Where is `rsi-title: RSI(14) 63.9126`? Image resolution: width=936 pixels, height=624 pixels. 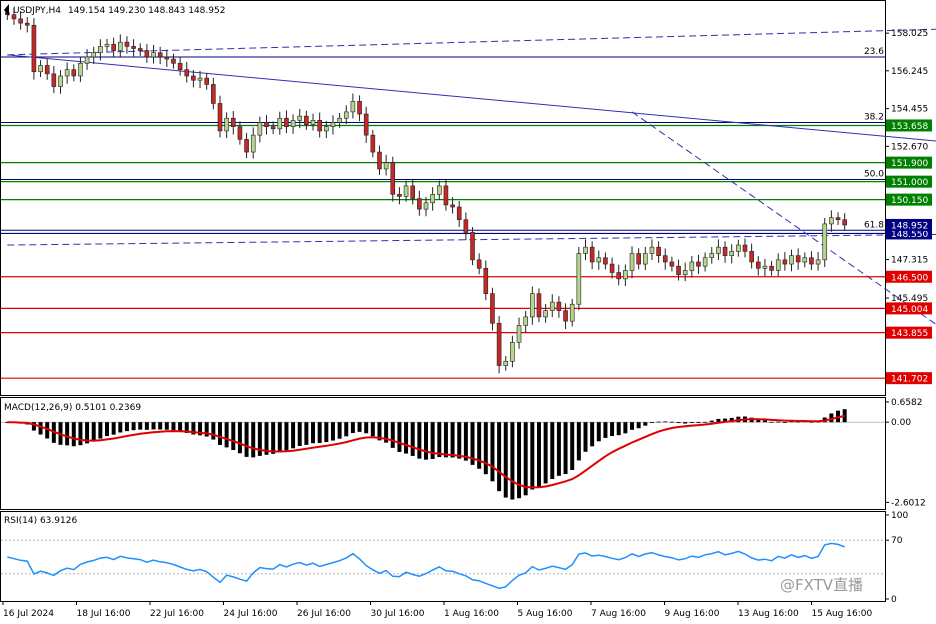 rsi-title: RSI(14) 63.9126 is located at coordinates (40, 521).